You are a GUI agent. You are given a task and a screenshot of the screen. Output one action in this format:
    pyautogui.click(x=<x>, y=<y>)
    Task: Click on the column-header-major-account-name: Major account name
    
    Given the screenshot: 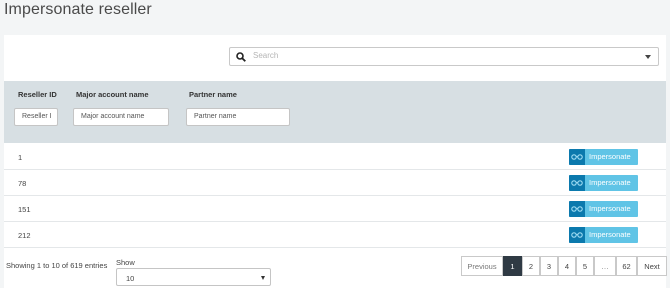 What is the action you would take?
    pyautogui.click(x=112, y=94)
    